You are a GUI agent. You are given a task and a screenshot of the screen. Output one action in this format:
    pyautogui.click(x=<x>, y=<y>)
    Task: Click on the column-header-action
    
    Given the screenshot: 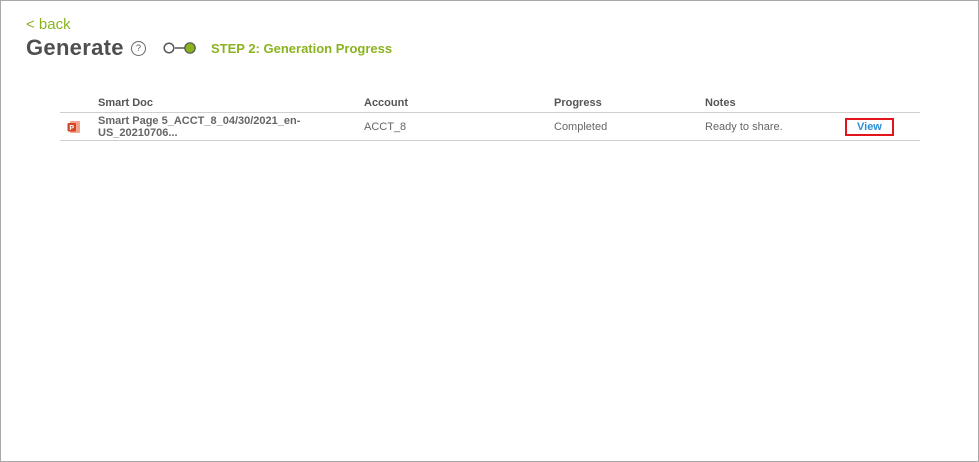 What is the action you would take?
    pyautogui.click(x=882, y=103)
    